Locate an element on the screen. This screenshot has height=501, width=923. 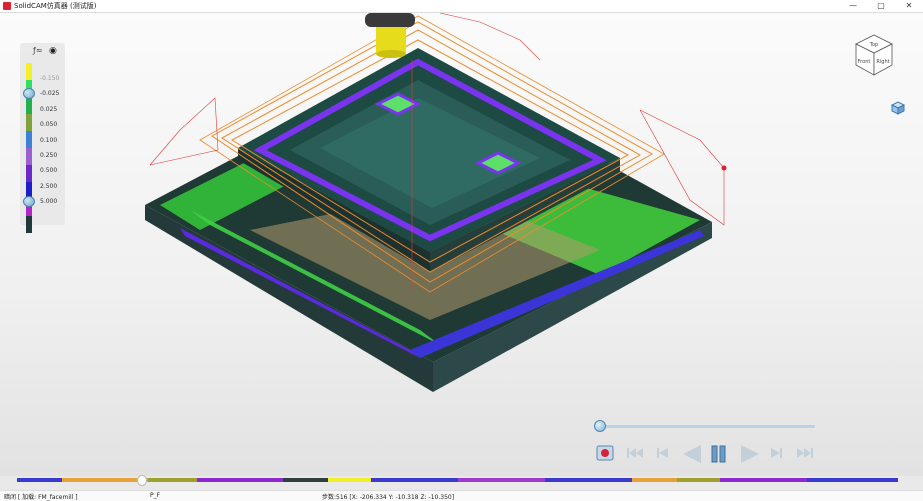
speed-slider-track is located at coordinates (707, 426).